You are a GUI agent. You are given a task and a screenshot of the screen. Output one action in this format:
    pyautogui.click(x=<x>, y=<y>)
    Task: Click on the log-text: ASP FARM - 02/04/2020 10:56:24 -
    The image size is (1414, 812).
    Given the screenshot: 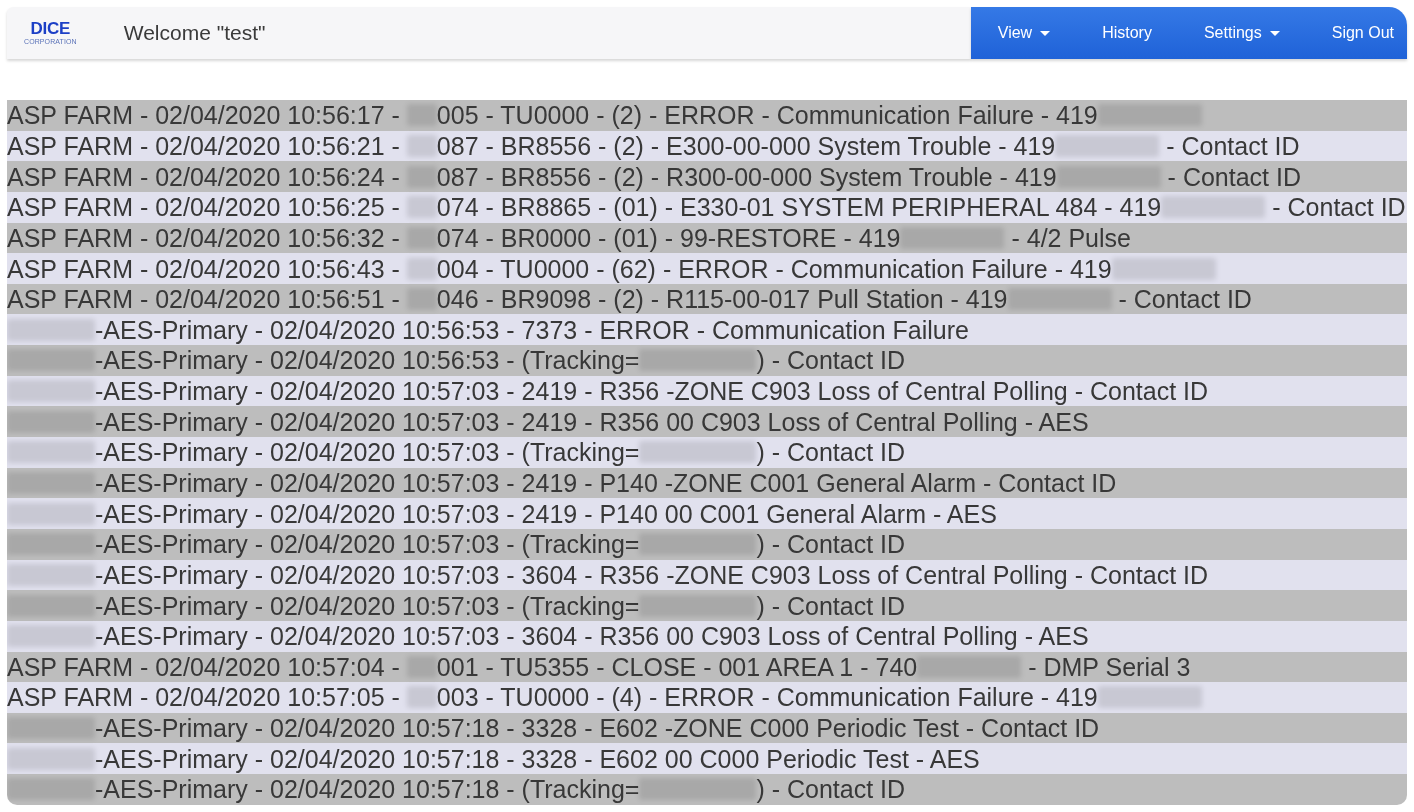 What is the action you would take?
    pyautogui.click(x=203, y=176)
    